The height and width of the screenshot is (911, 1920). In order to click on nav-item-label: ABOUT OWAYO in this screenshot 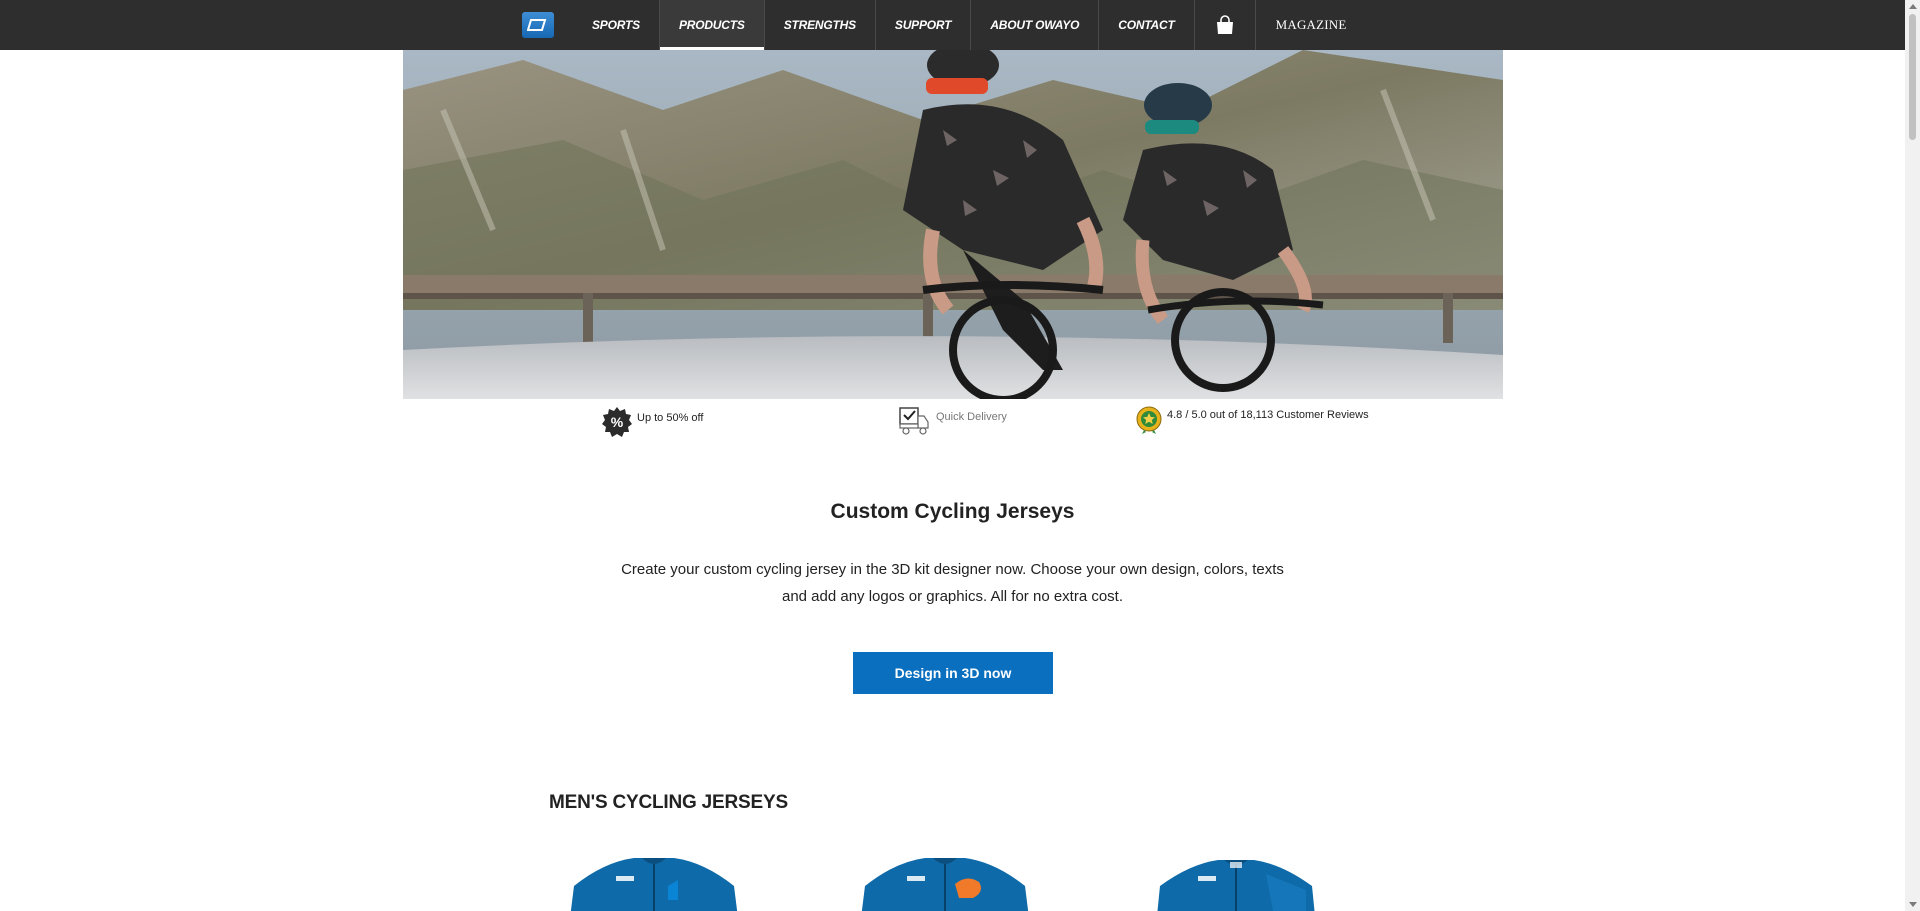, I will do `click(1035, 25)`.